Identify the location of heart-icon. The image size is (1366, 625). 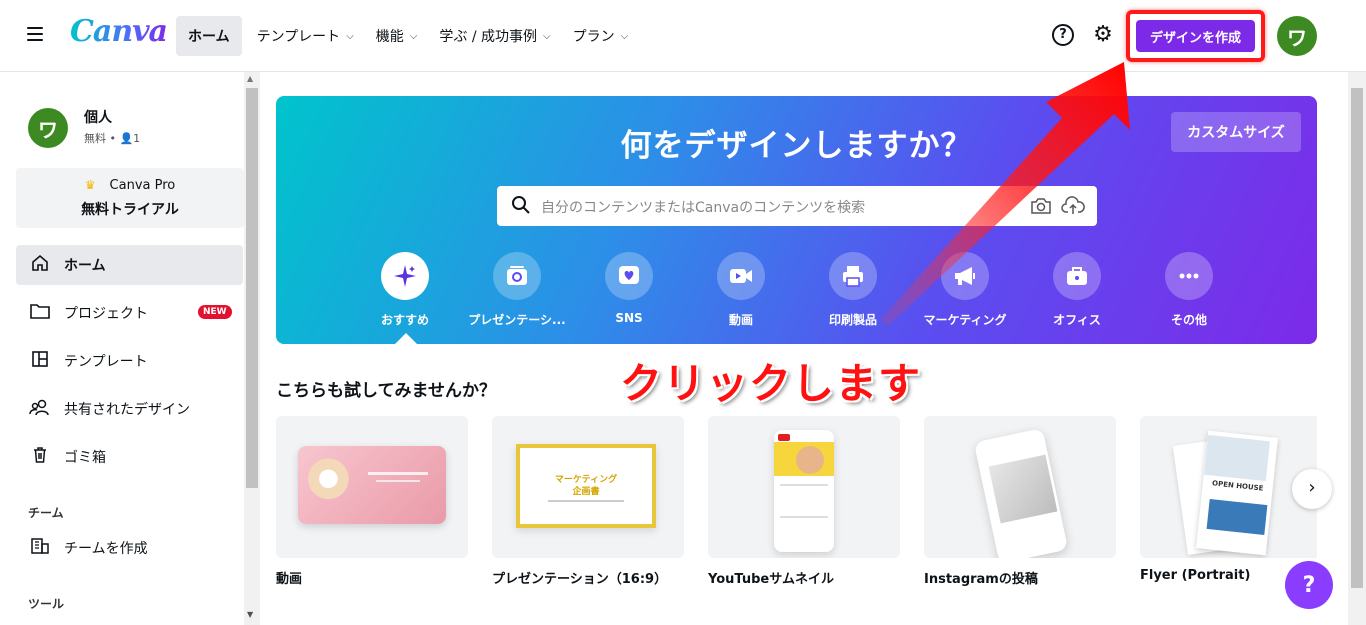
(629, 276).